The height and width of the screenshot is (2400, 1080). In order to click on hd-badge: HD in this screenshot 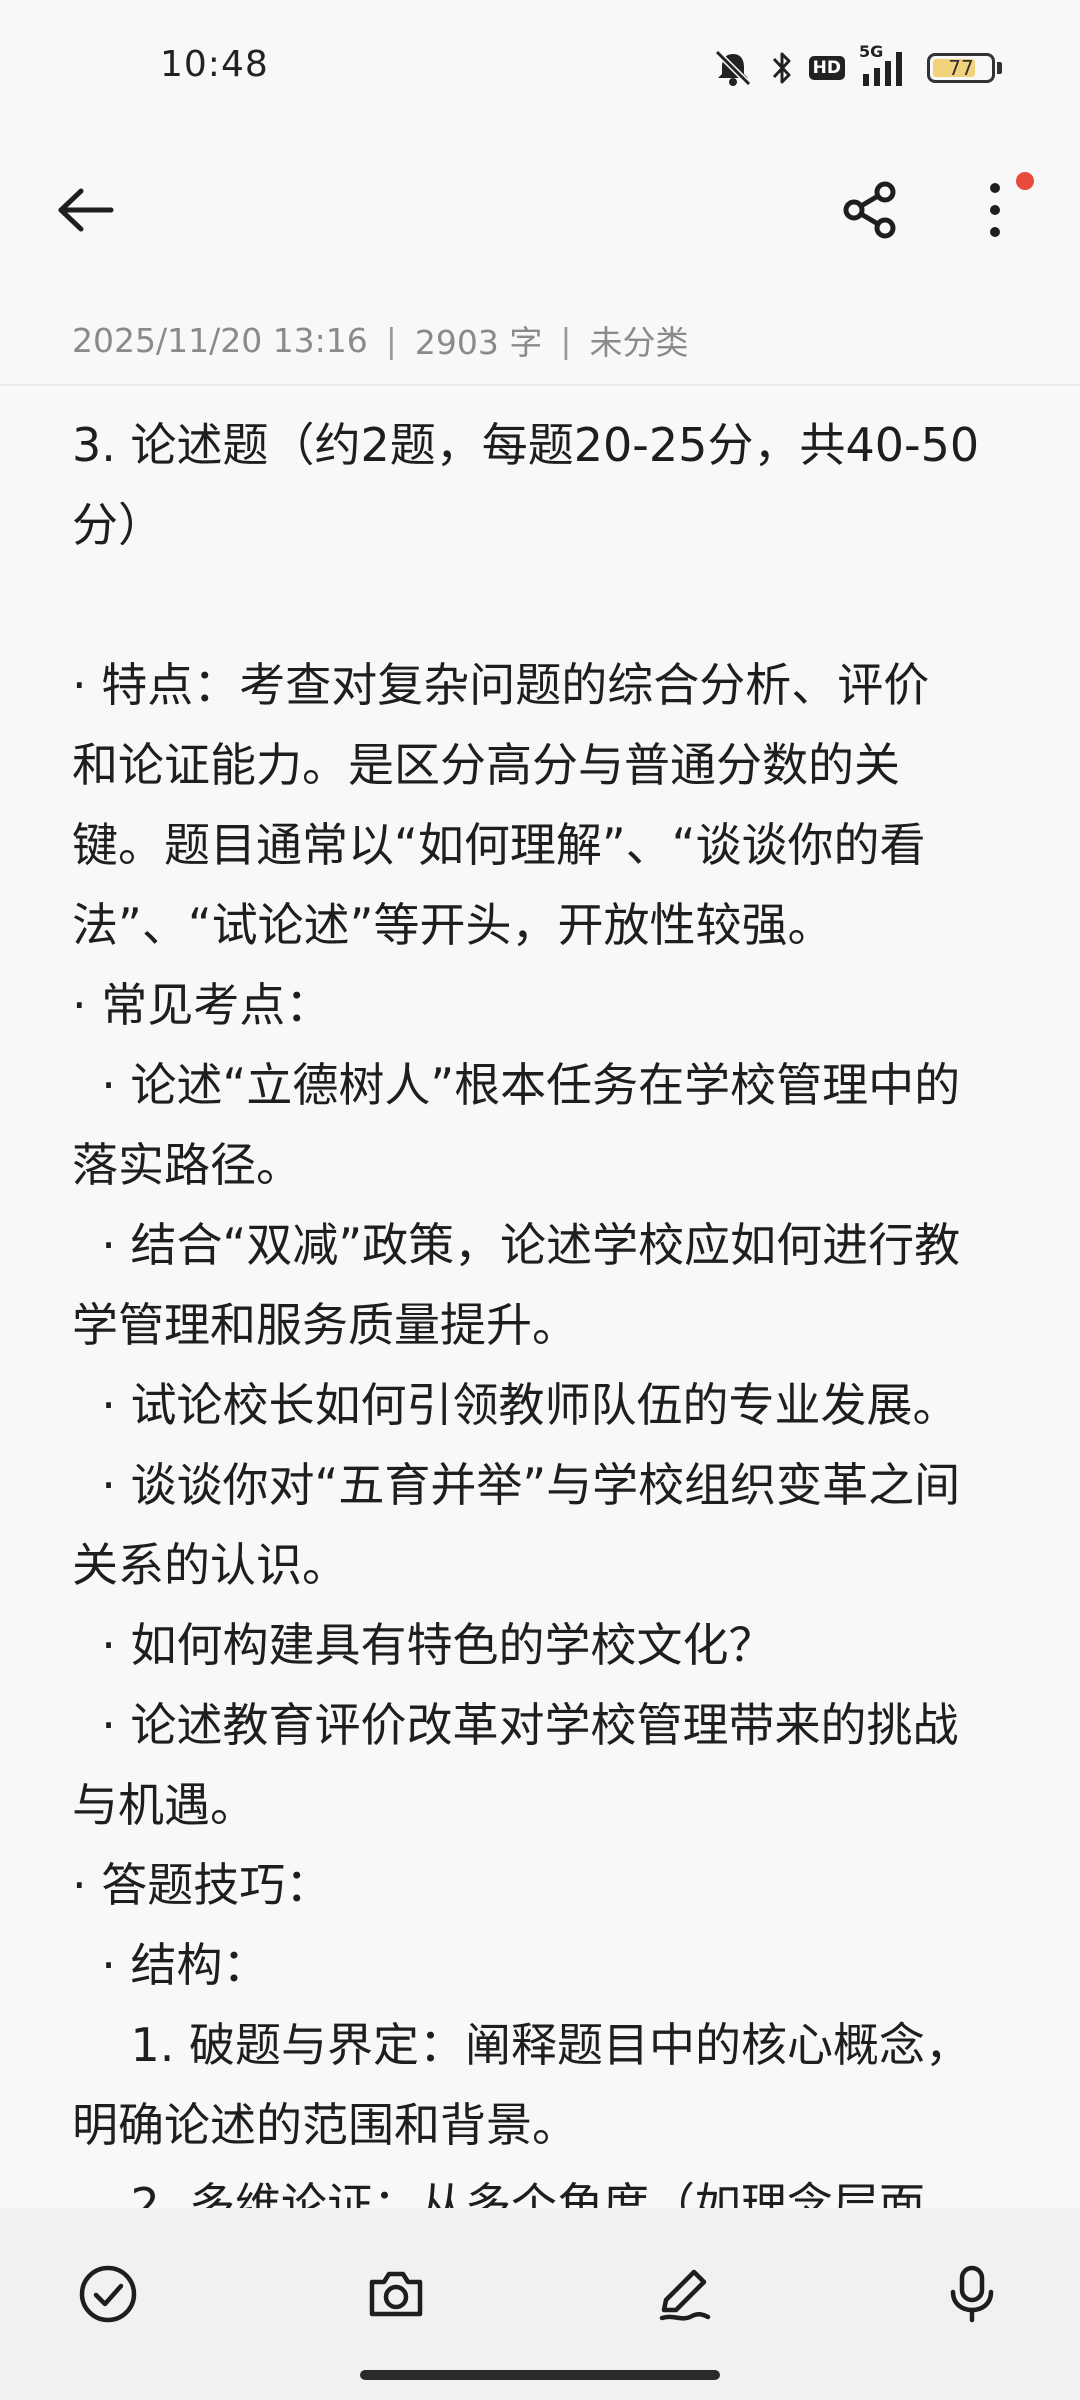, I will do `click(826, 68)`.